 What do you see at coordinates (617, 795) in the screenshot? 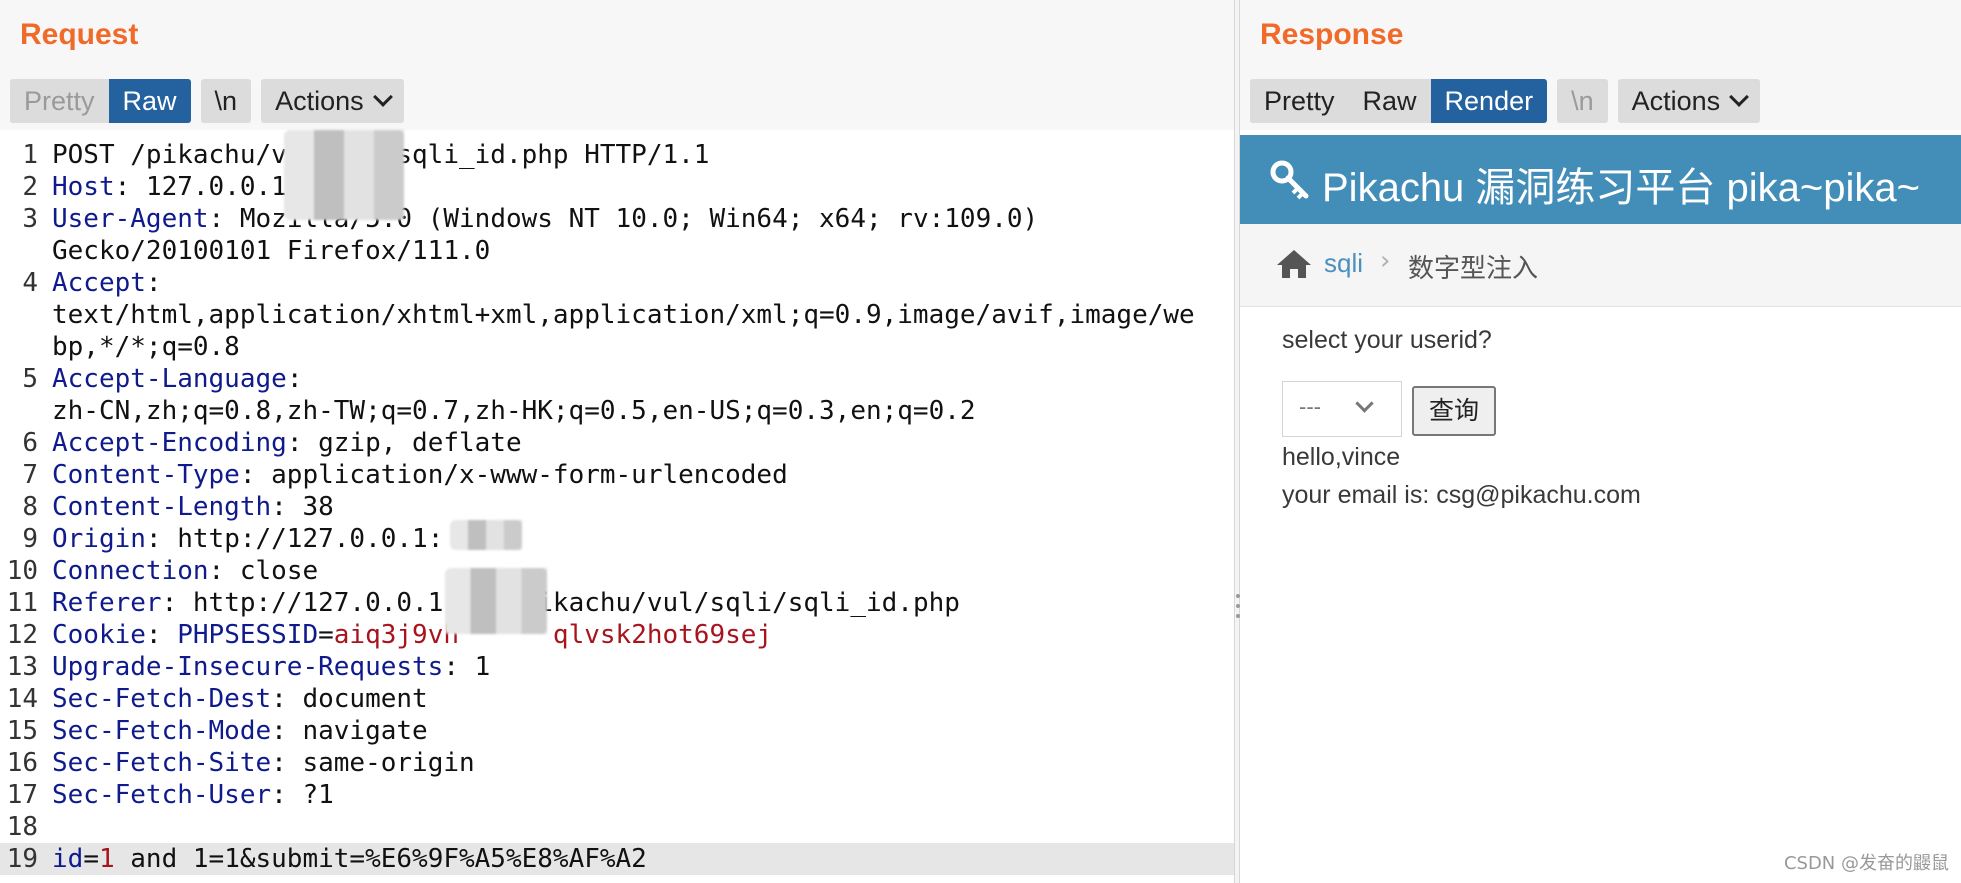
I see `code-line: 17 Sec-Fetch-User: ?1` at bounding box center [617, 795].